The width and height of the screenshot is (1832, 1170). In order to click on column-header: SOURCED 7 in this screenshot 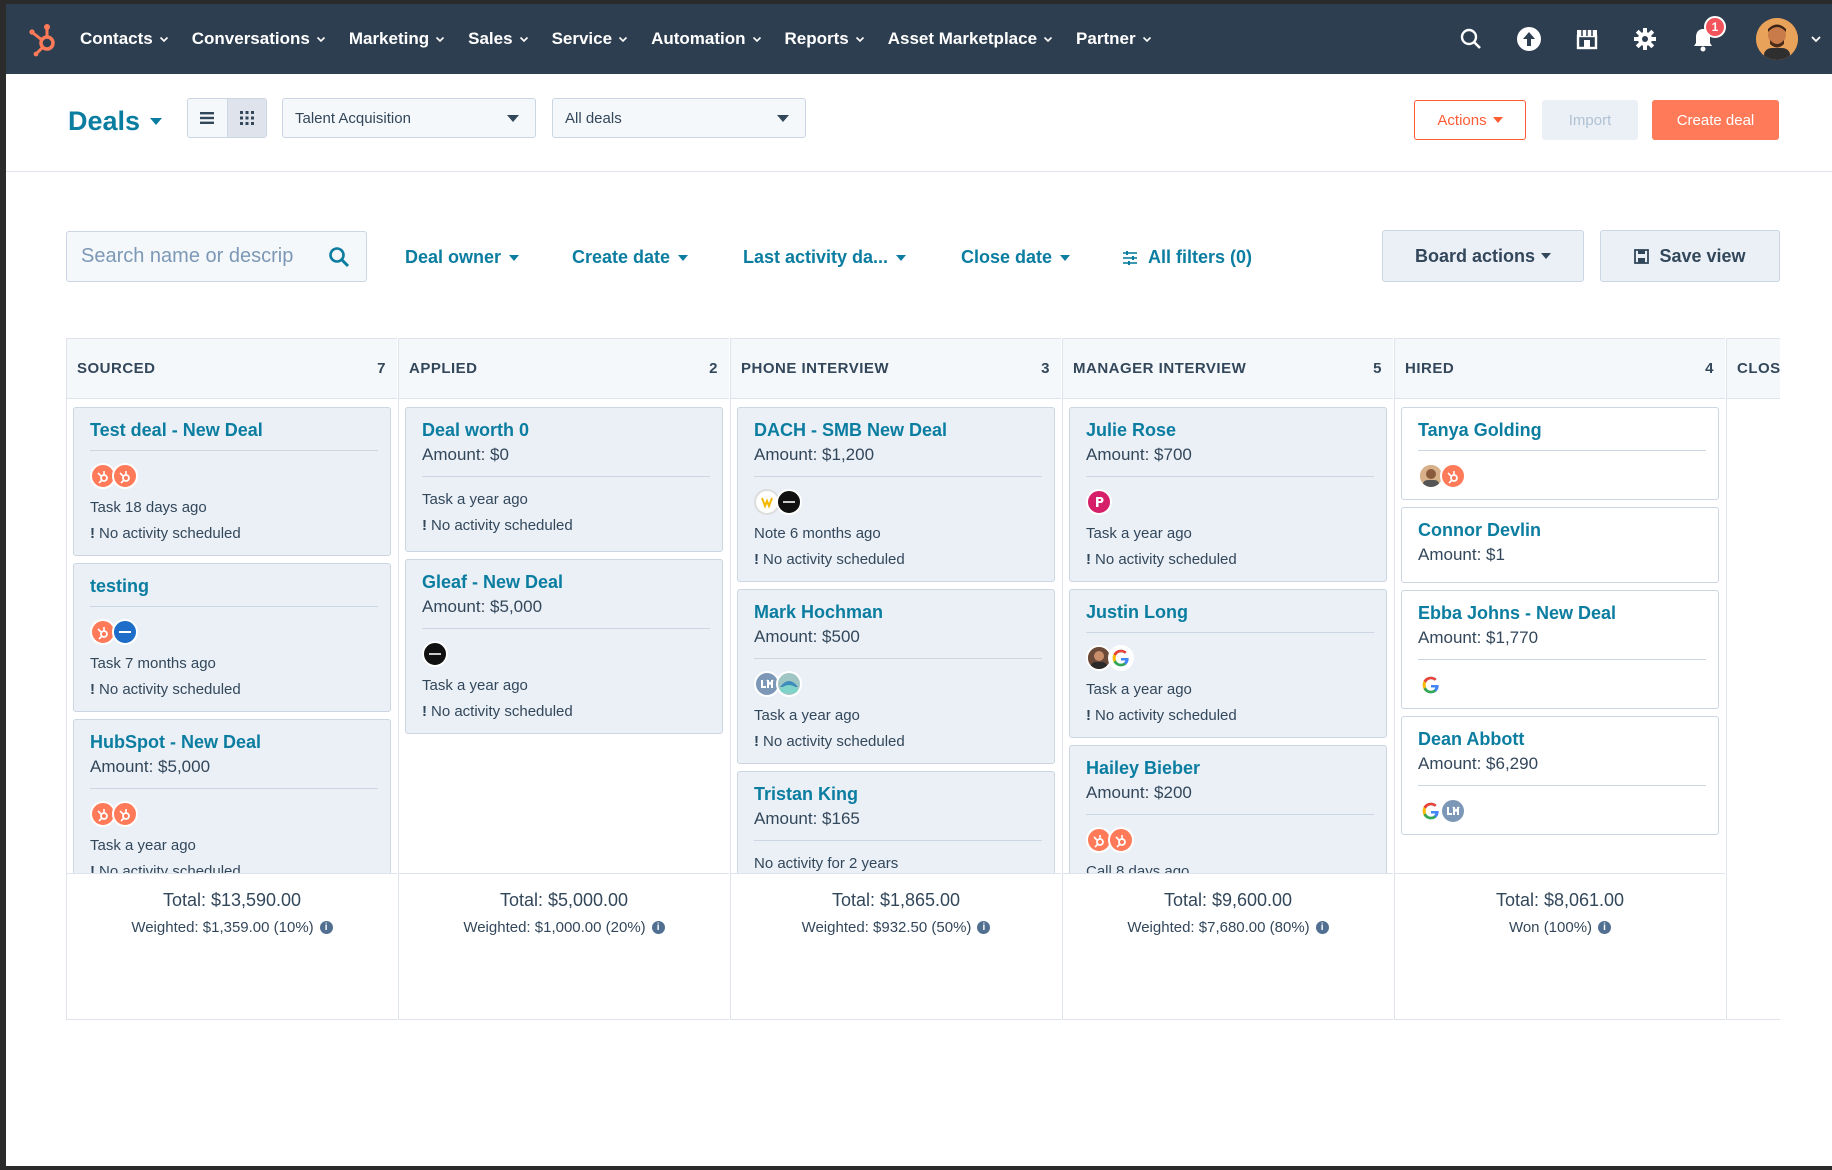, I will do `click(232, 369)`.